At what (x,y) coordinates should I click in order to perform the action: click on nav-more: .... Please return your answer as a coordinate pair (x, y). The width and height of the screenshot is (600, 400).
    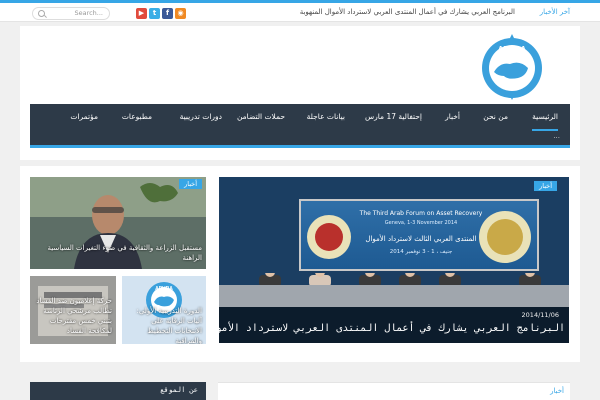
    Looking at the image, I should click on (556, 136).